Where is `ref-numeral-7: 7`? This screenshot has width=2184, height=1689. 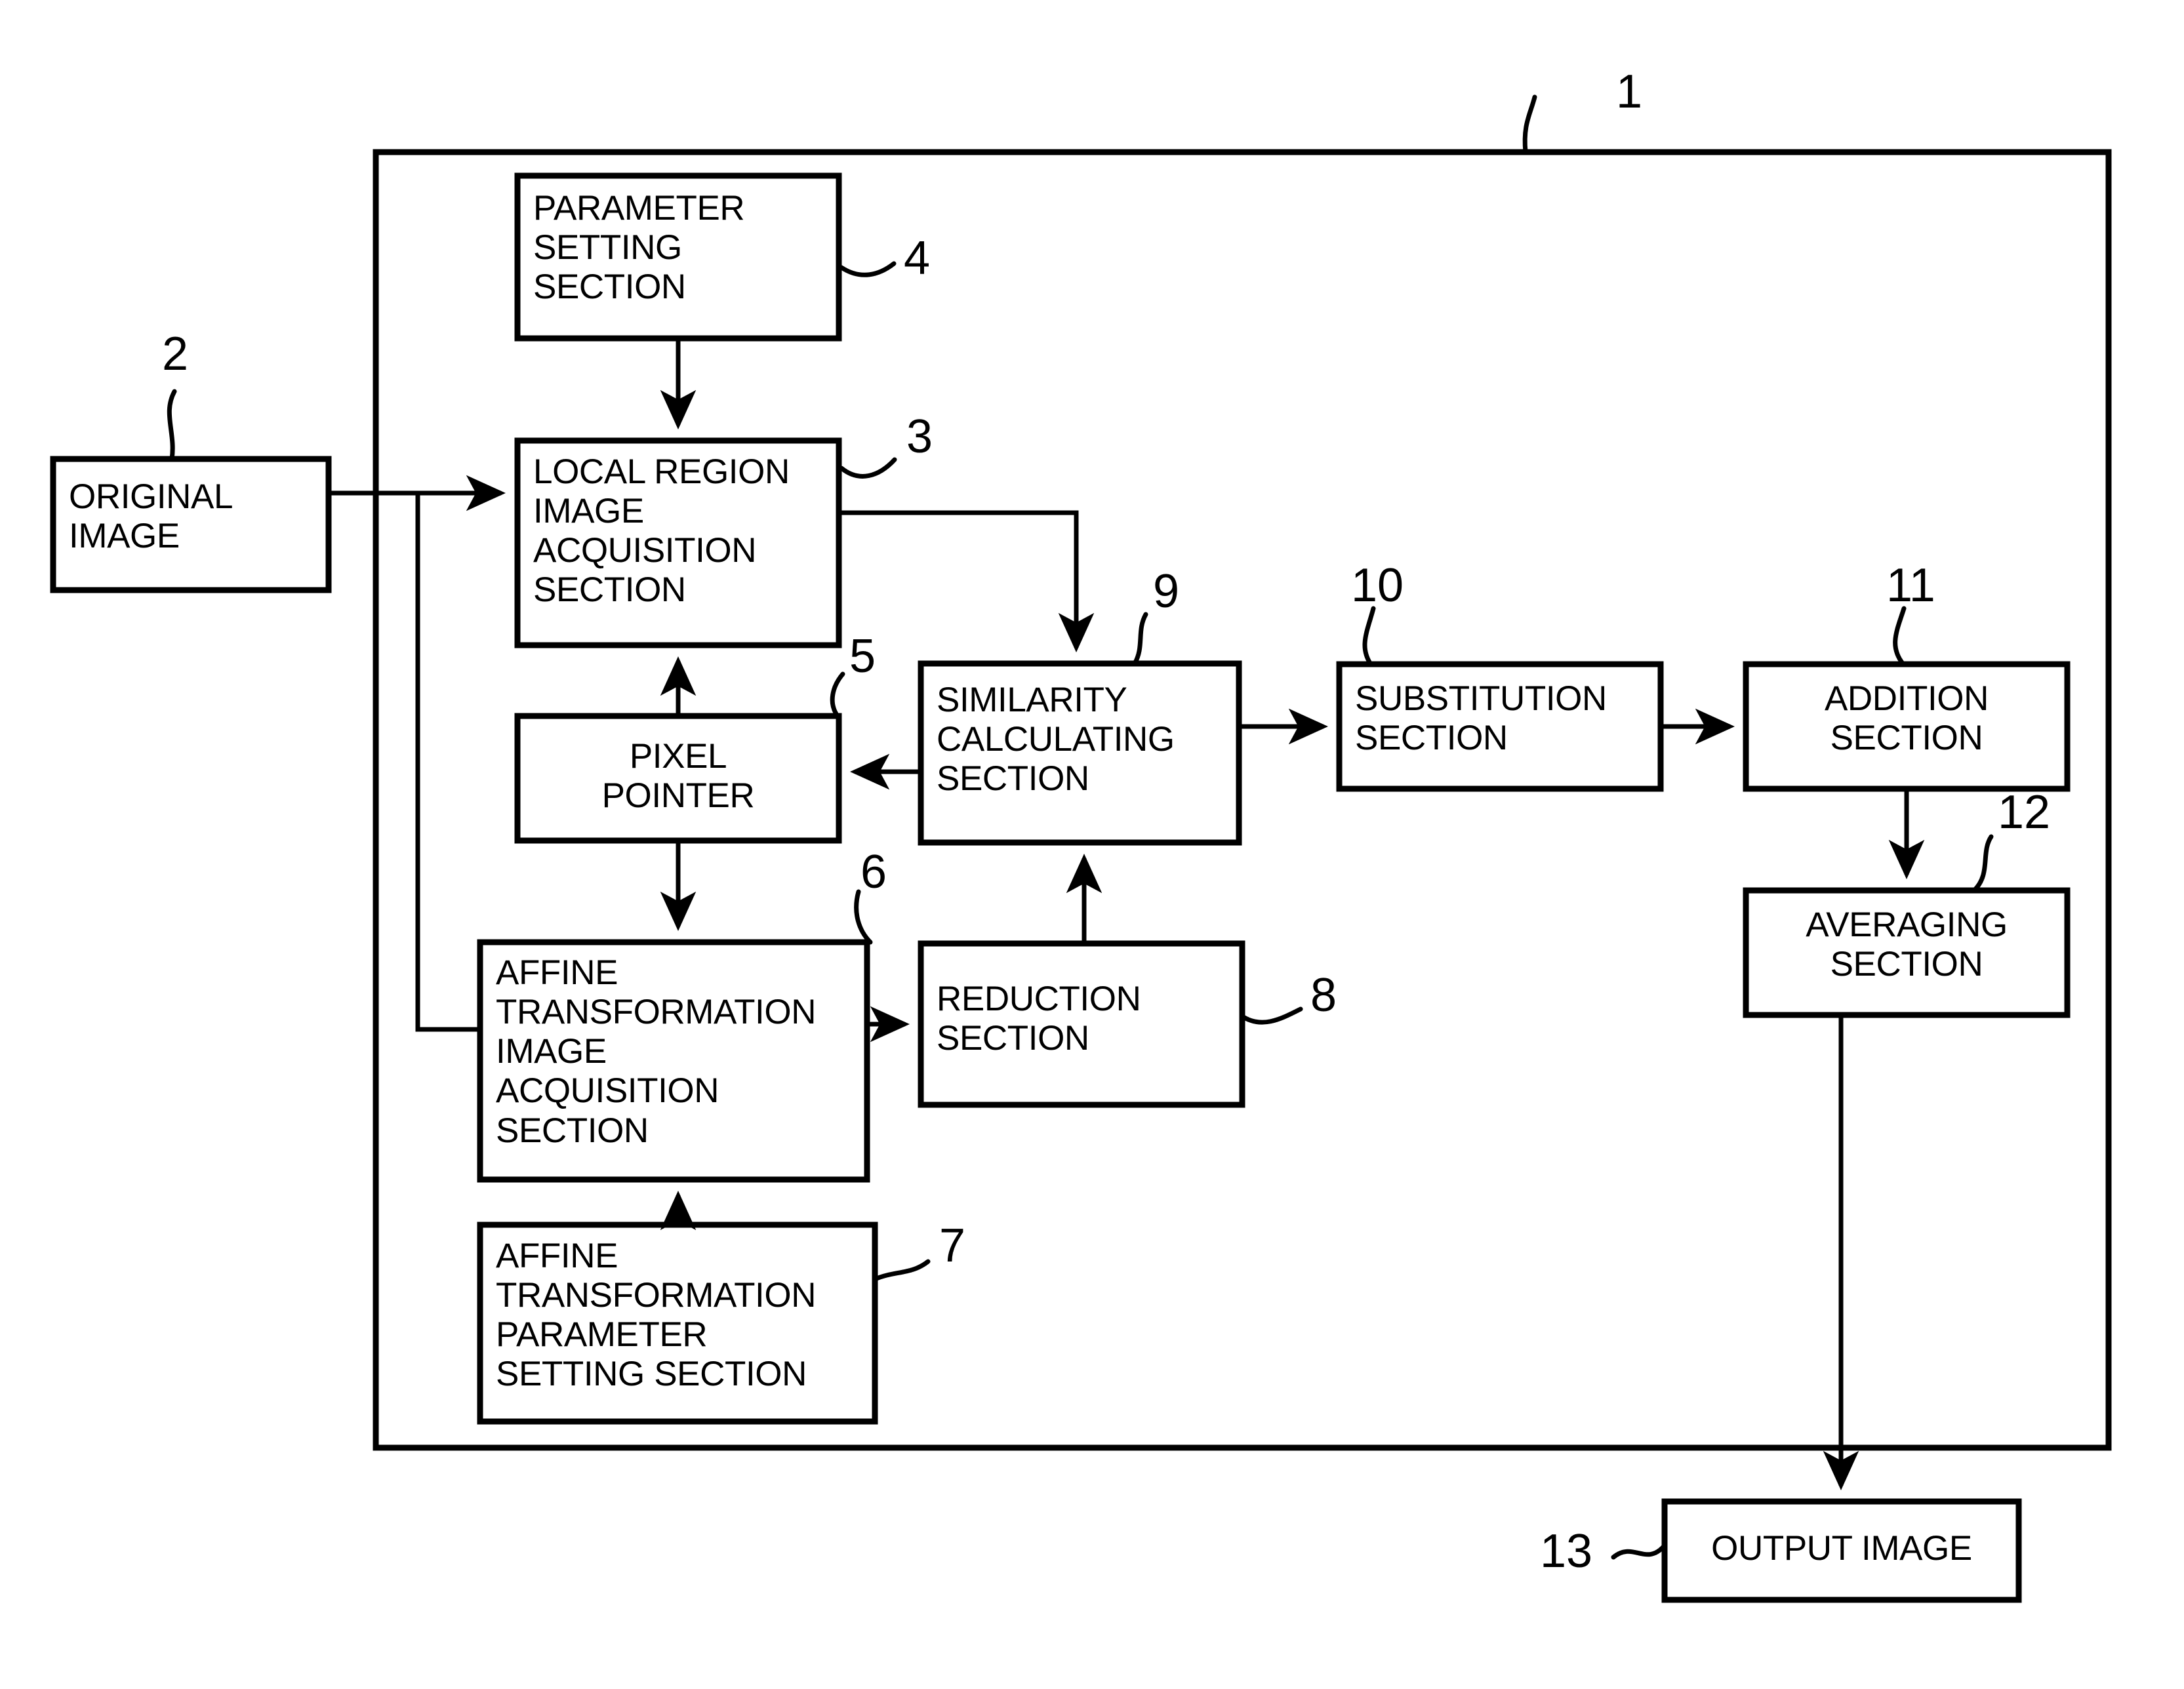
ref-numeral-7: 7 is located at coordinates (952, 1246).